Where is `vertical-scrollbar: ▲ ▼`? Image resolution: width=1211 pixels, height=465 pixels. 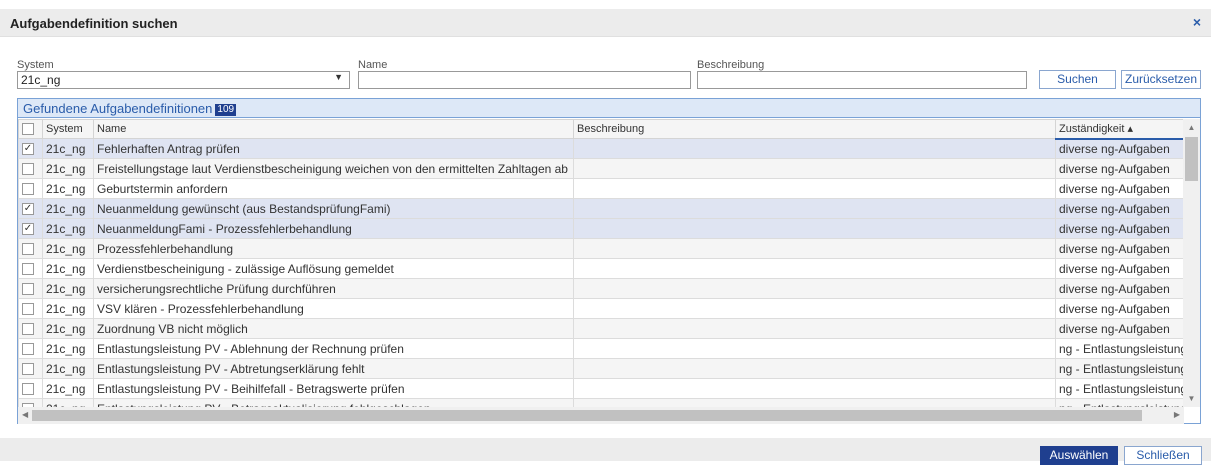 vertical-scrollbar: ▲ ▼ is located at coordinates (1191, 263).